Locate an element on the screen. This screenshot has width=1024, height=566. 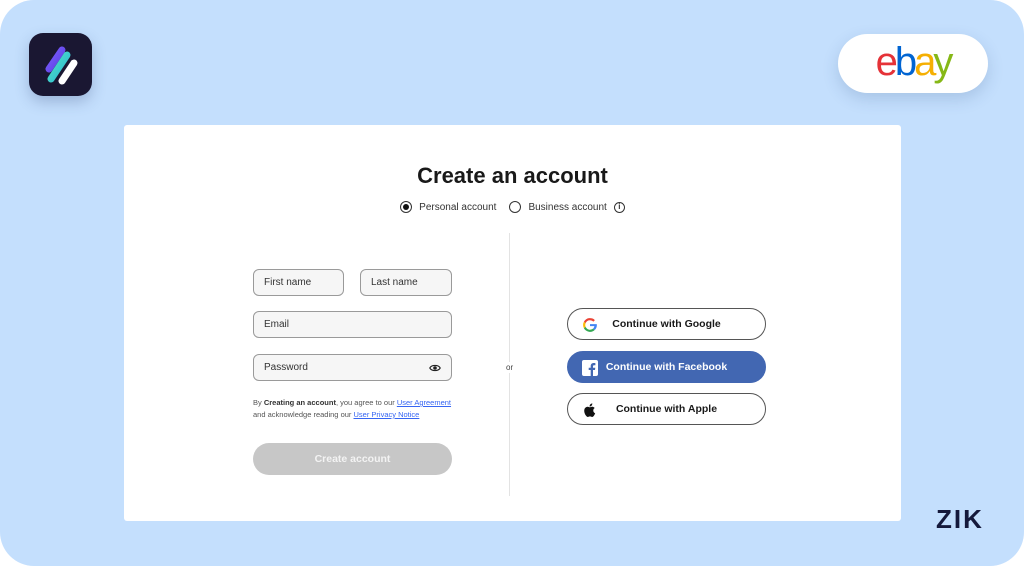
apple-icon is located at coordinates (589, 411).